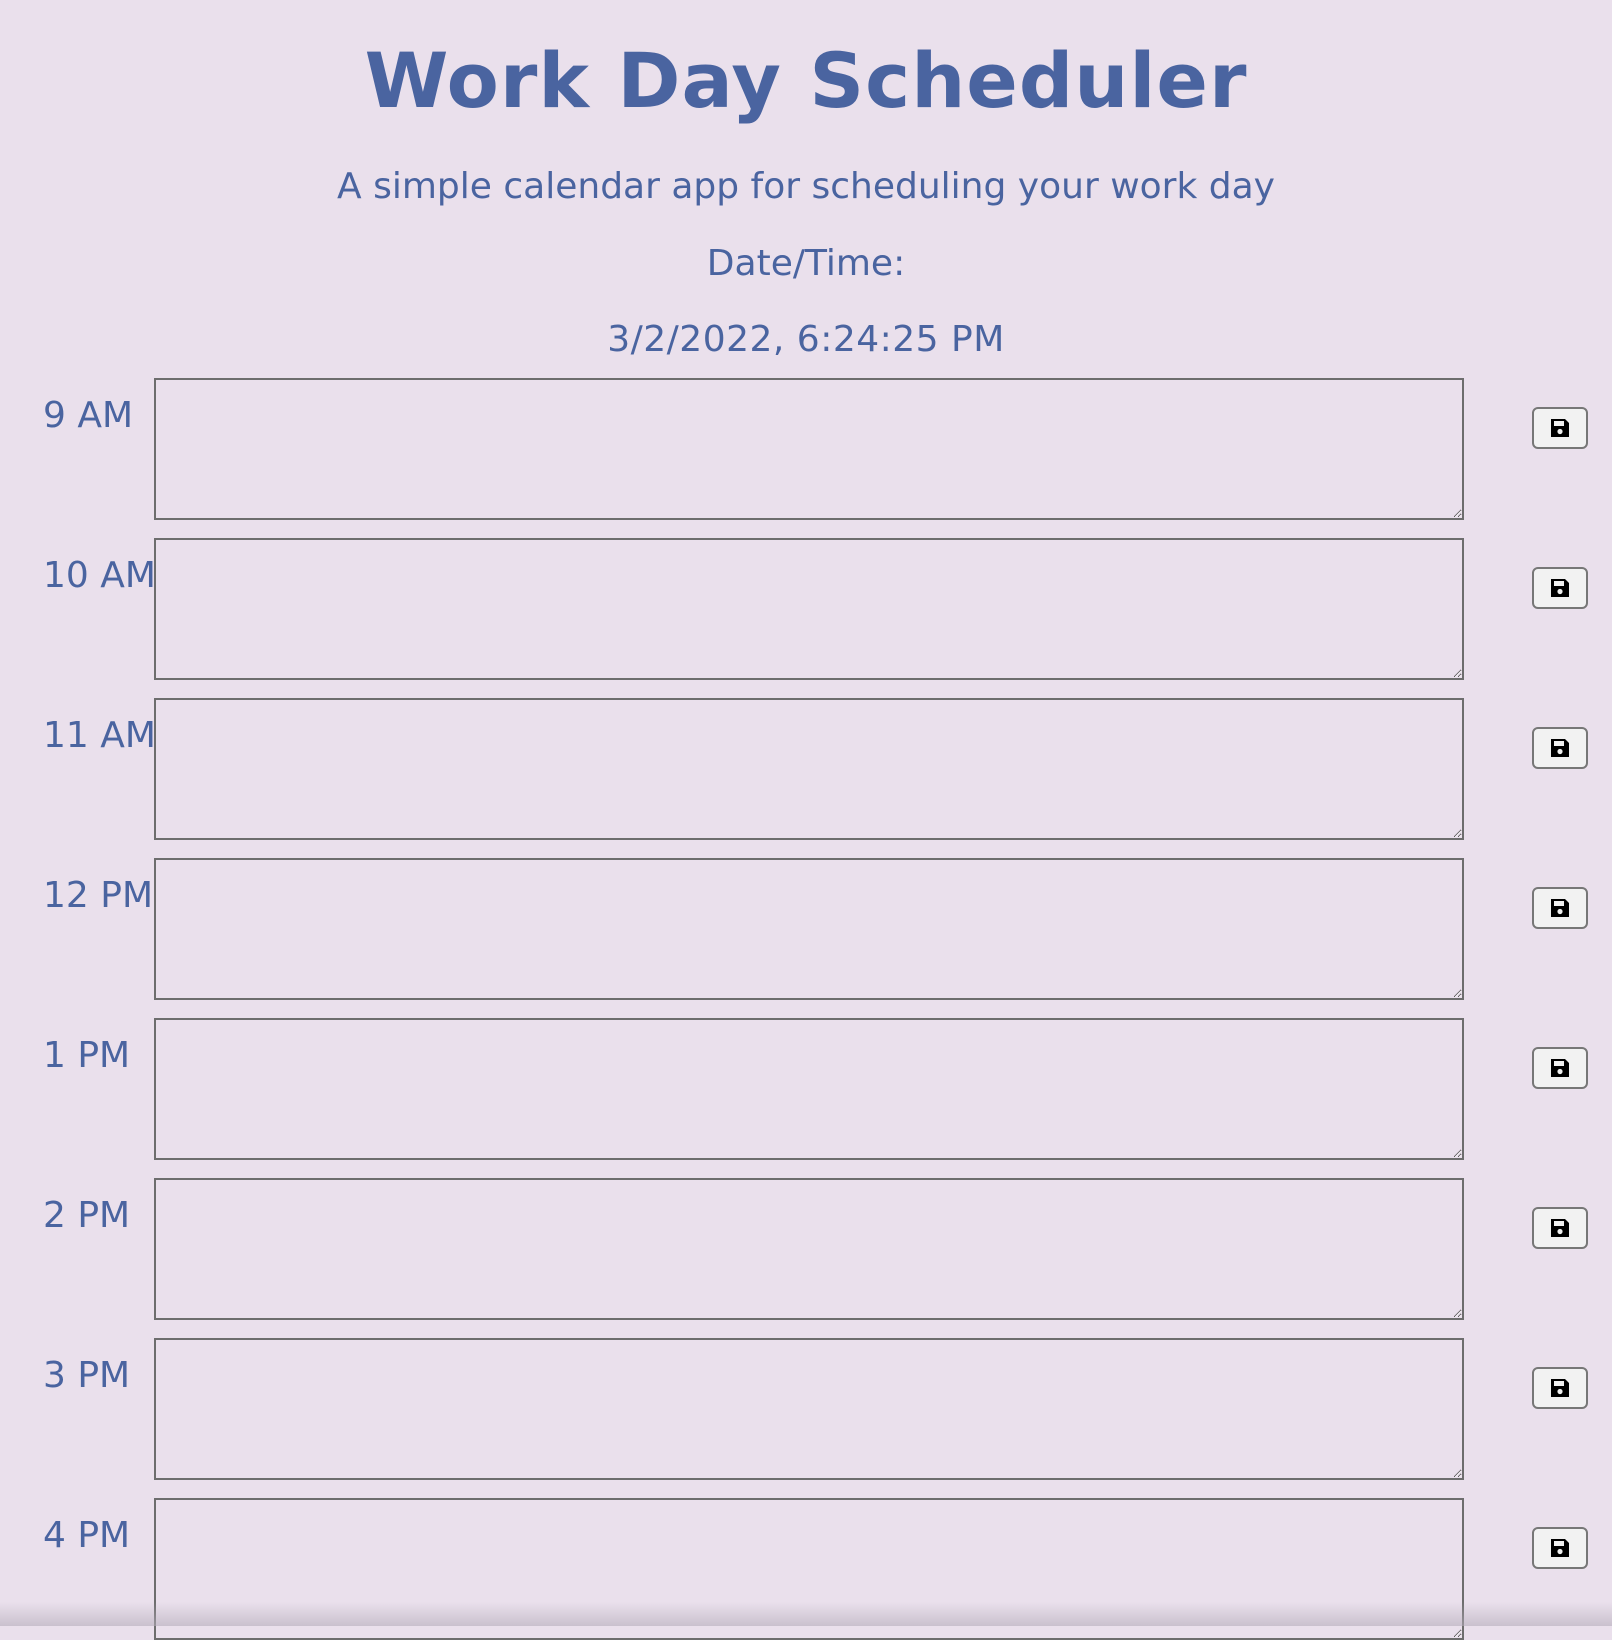  I want to click on hour-label: 9 AM, so click(88, 415).